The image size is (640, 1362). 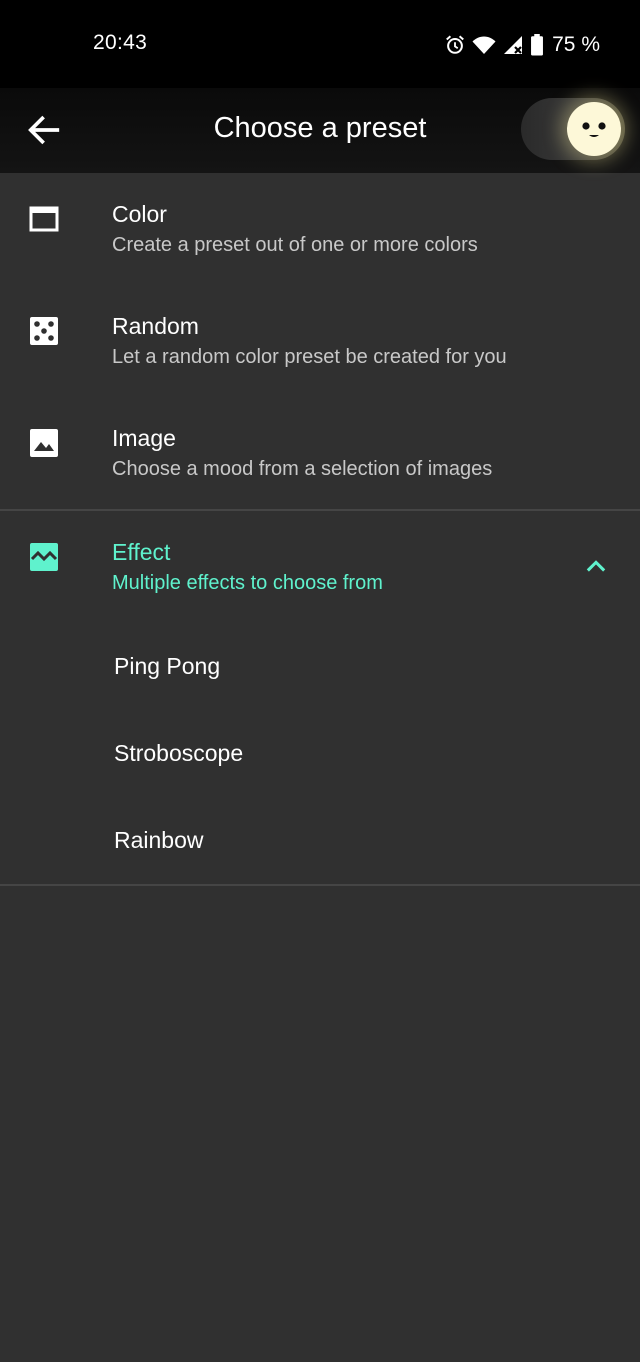 I want to click on effect-option-label: Rainbow, so click(x=159, y=840).